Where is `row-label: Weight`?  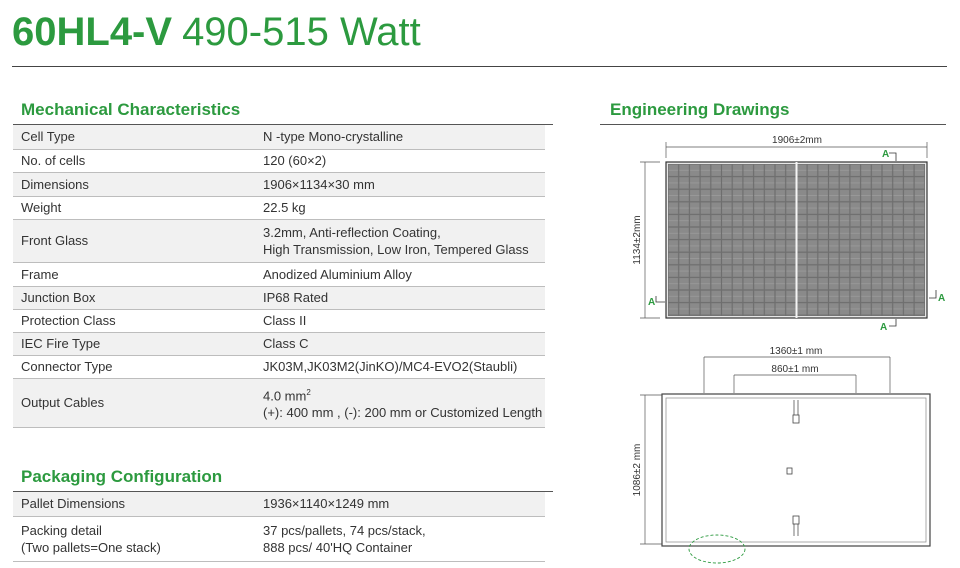 row-label: Weight is located at coordinates (133, 208).